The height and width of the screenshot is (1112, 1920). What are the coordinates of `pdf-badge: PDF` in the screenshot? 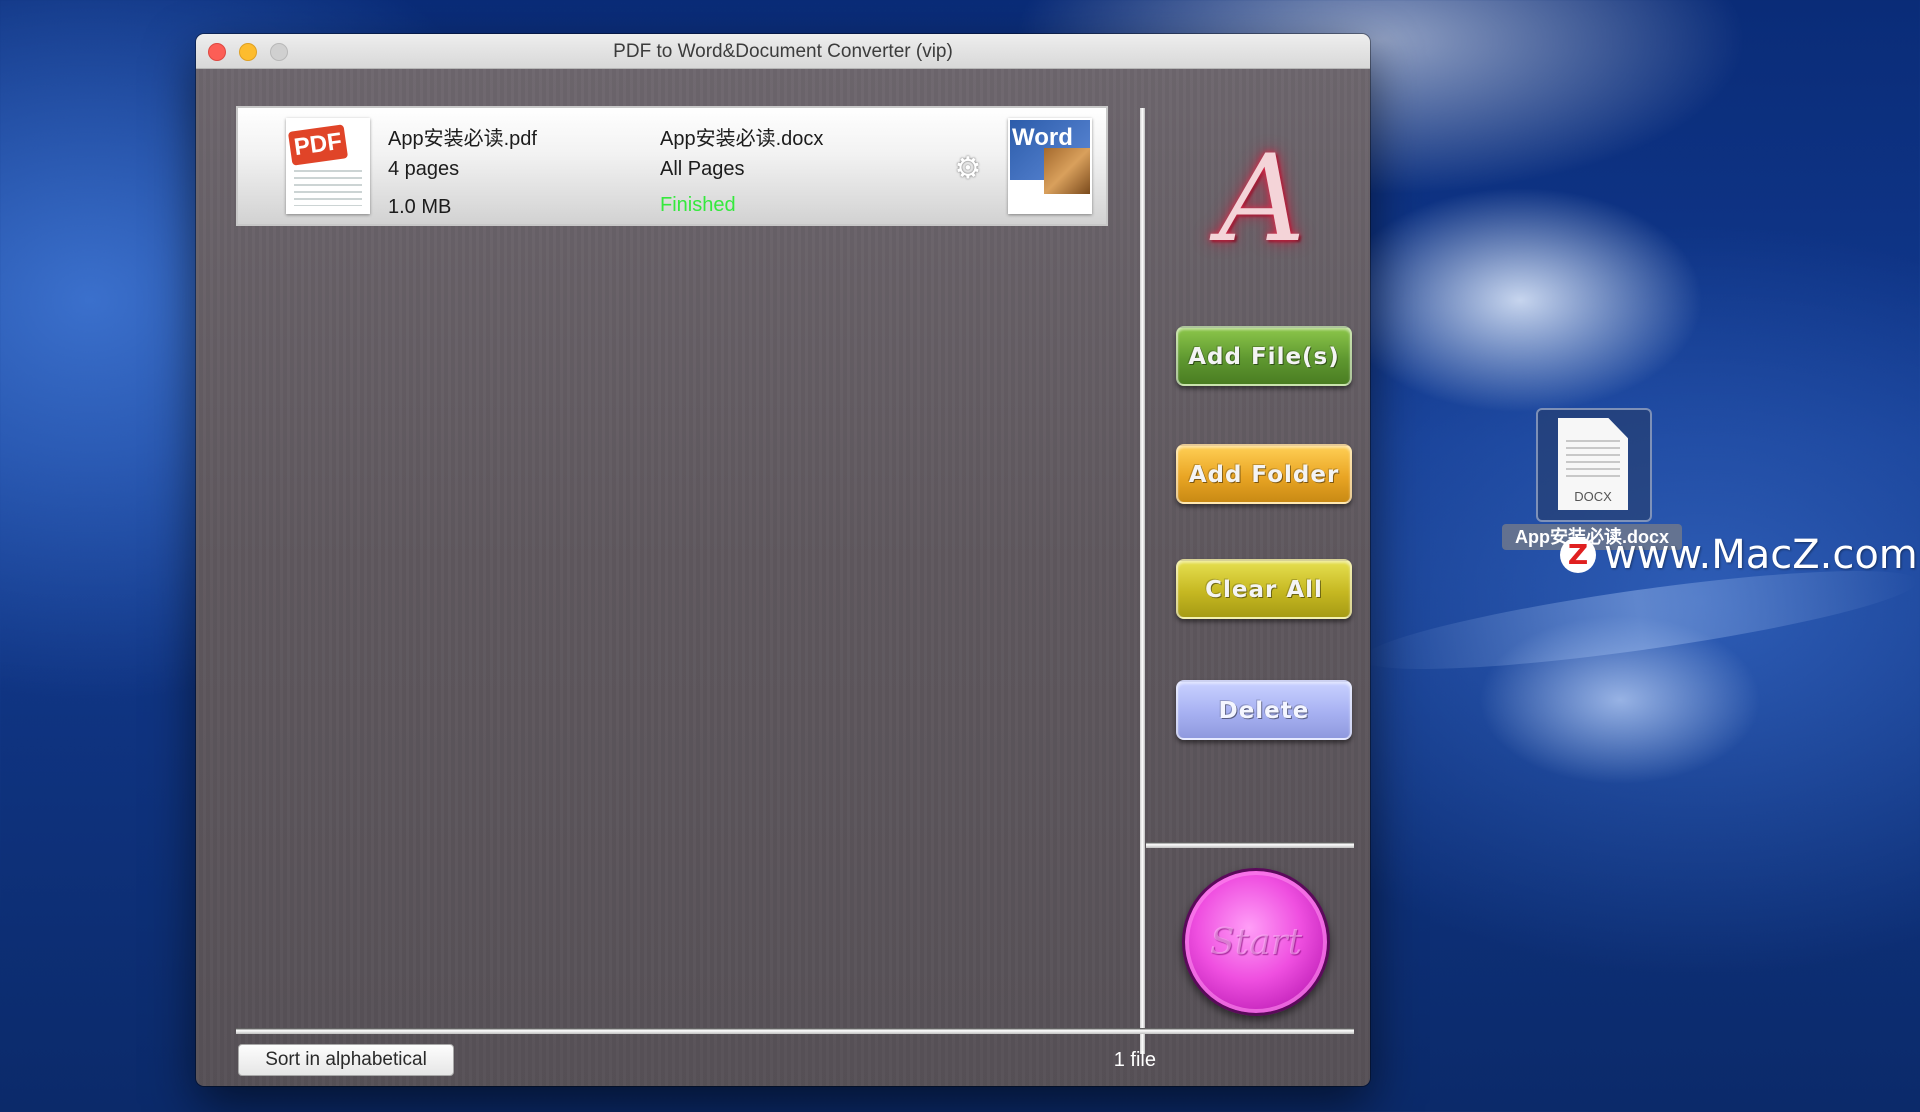 It's located at (318, 145).